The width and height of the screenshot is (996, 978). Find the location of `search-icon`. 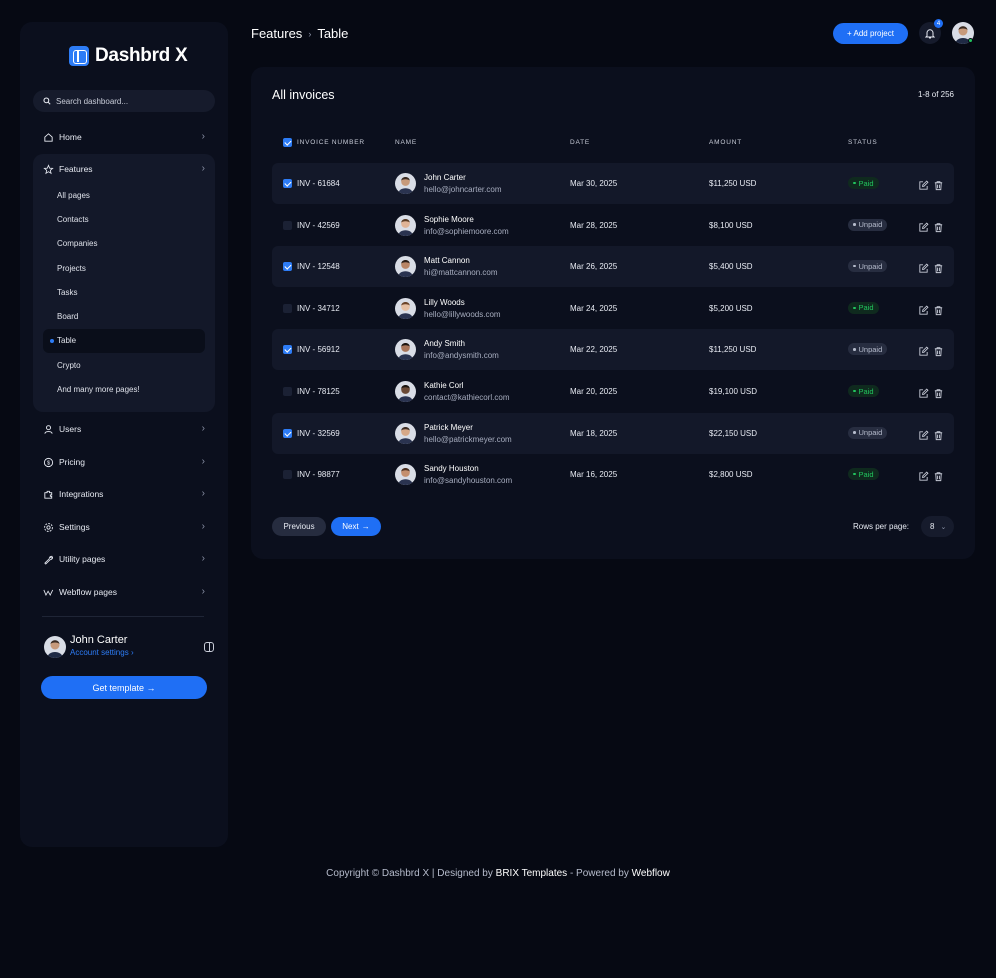

search-icon is located at coordinates (47, 101).